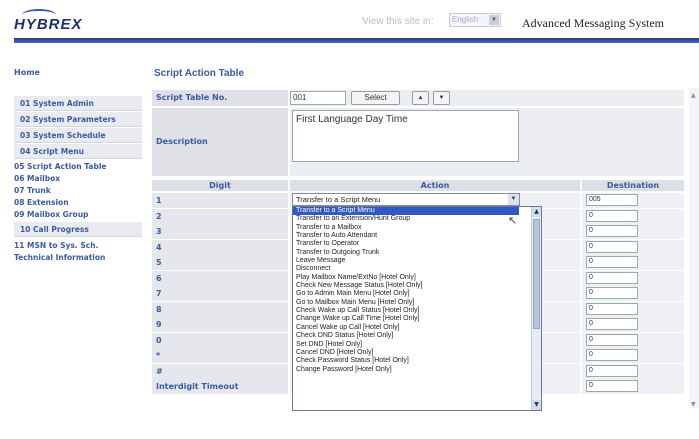 This screenshot has height=439, width=699. I want to click on digit-cell: 9, so click(220, 324).